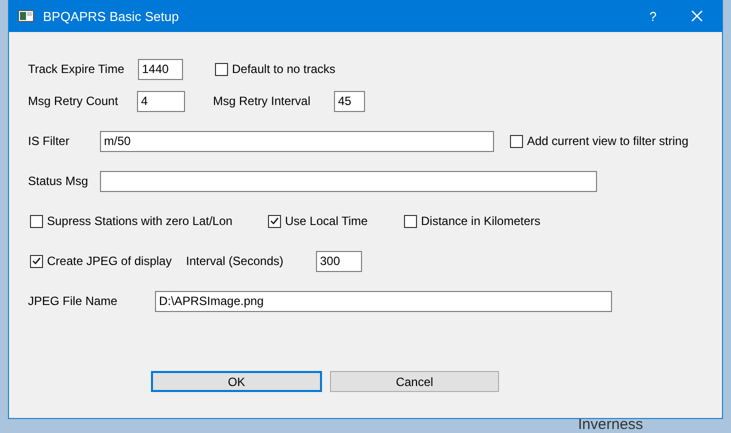  What do you see at coordinates (160, 69) in the screenshot?
I see `input-field: 1440` at bounding box center [160, 69].